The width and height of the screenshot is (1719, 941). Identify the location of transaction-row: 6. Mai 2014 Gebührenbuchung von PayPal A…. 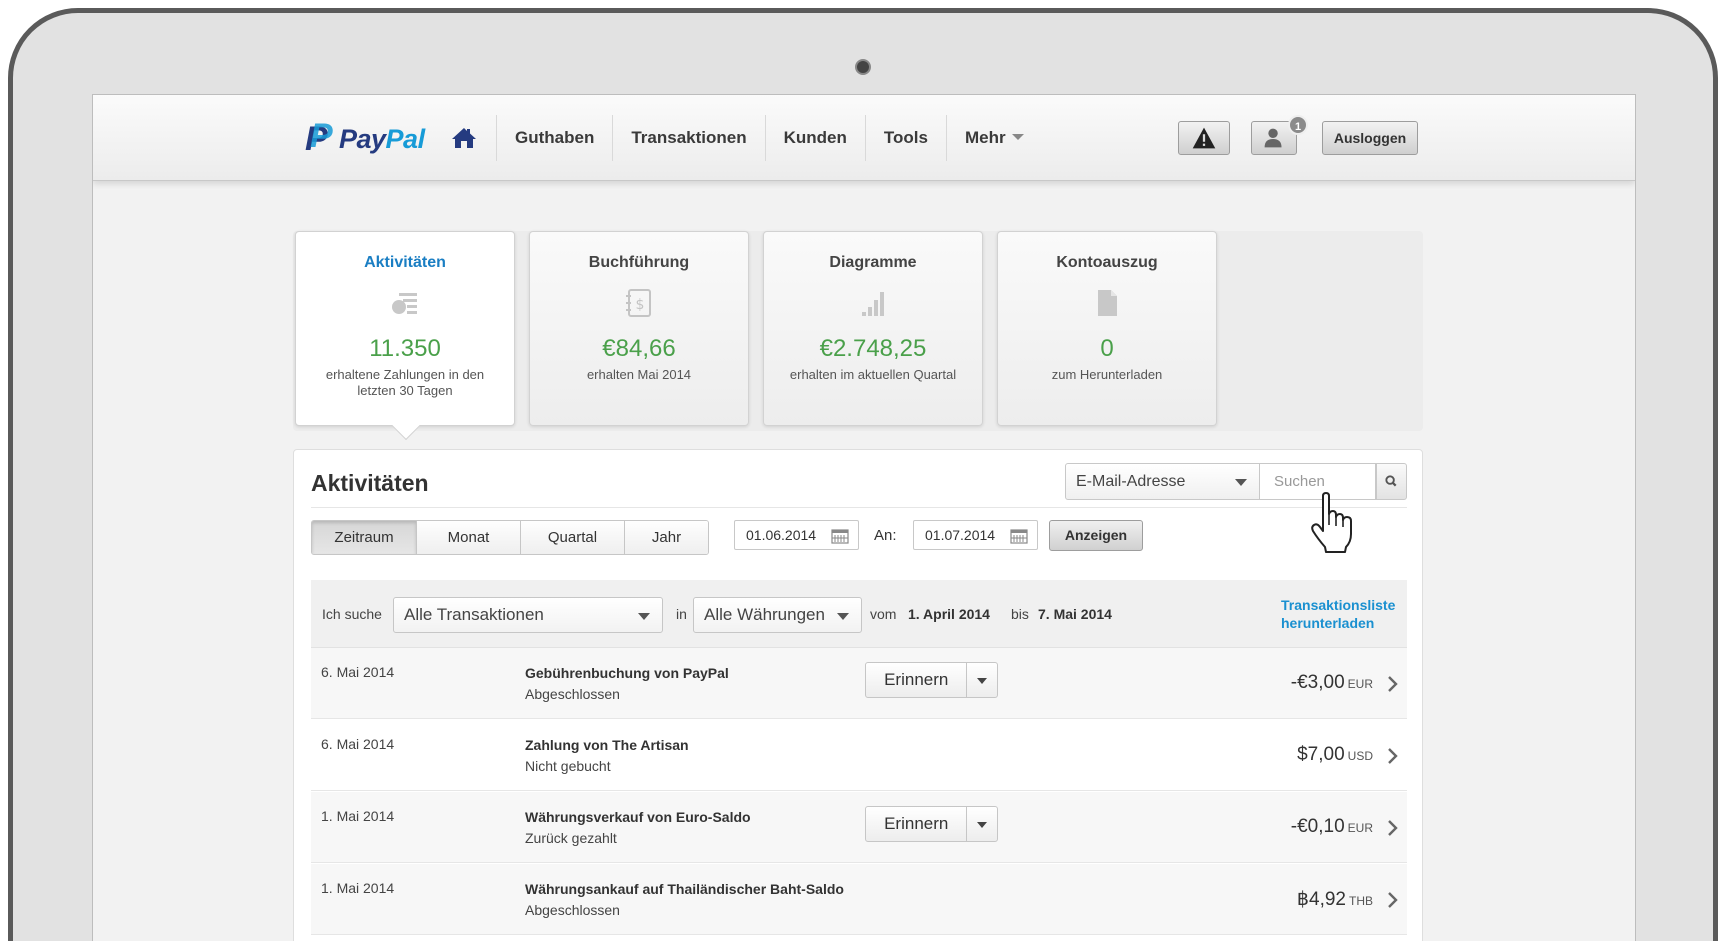
(859, 683).